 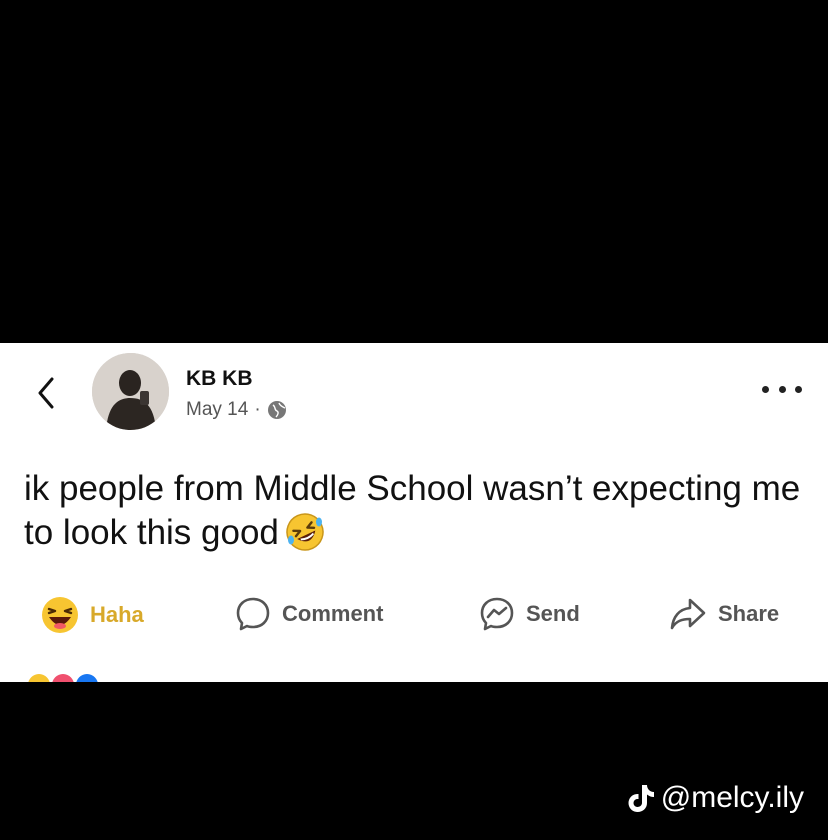 I want to click on love-reaction-icon, so click(x=63, y=678).